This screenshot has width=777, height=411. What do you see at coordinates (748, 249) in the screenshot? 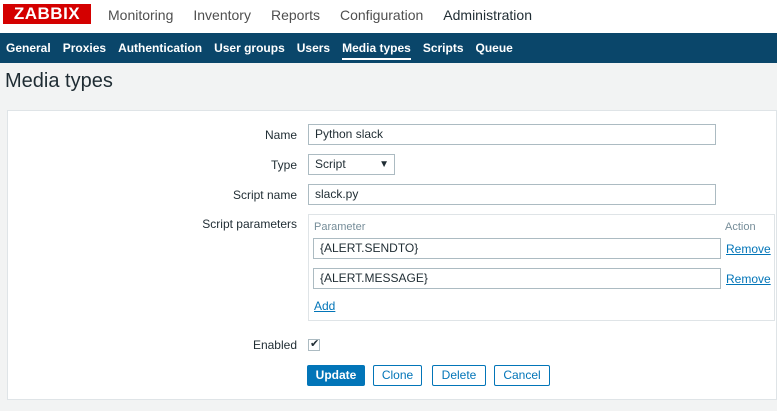
I see `remove-parameter-1-link: Remove` at bounding box center [748, 249].